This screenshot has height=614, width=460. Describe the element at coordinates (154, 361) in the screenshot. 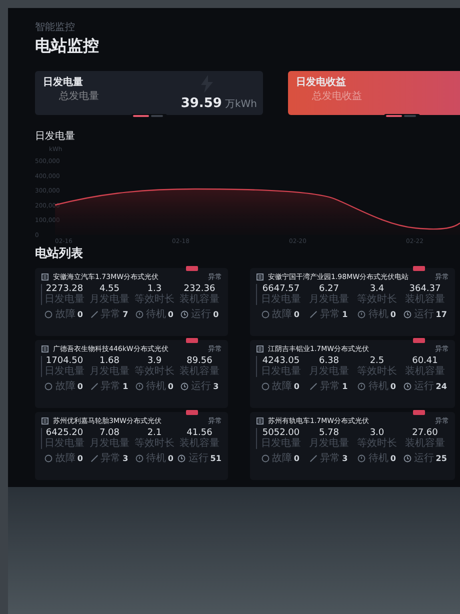

I see `metric-value: 3.9` at that location.